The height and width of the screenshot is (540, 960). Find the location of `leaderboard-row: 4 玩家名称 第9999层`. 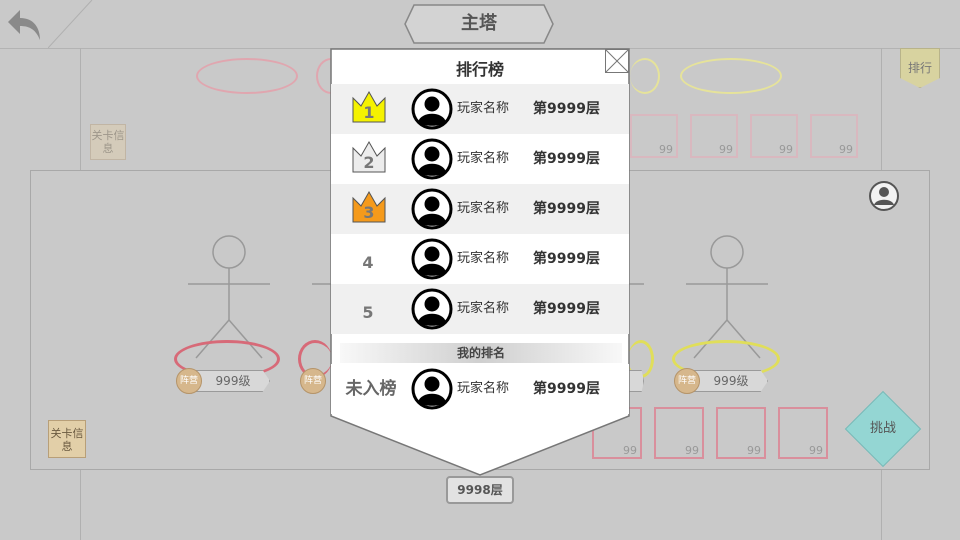

leaderboard-row: 4 玩家名称 第9999层 is located at coordinates (480, 259).